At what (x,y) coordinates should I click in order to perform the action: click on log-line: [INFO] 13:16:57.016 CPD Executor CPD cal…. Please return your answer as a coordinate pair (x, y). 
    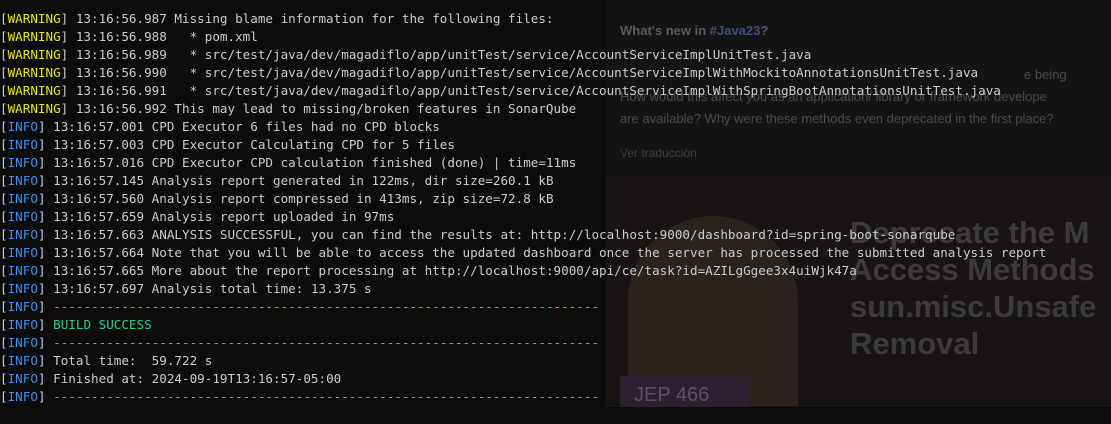
    Looking at the image, I should click on (555, 163).